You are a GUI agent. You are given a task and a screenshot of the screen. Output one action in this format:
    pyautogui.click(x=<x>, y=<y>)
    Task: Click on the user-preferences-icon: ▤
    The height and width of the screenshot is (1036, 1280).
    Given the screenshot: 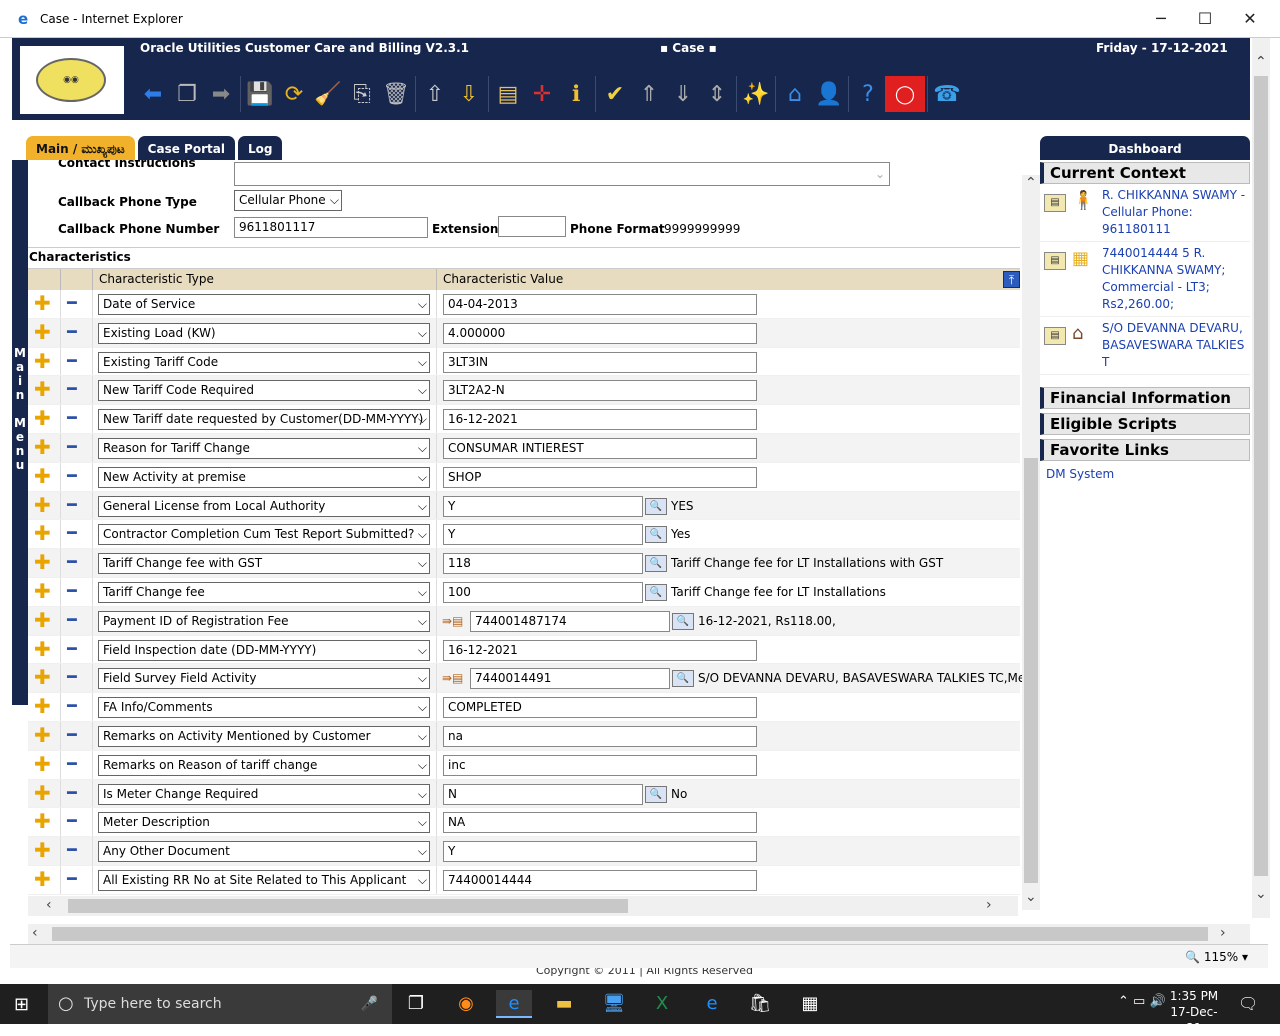 What is the action you would take?
    pyautogui.click(x=508, y=94)
    